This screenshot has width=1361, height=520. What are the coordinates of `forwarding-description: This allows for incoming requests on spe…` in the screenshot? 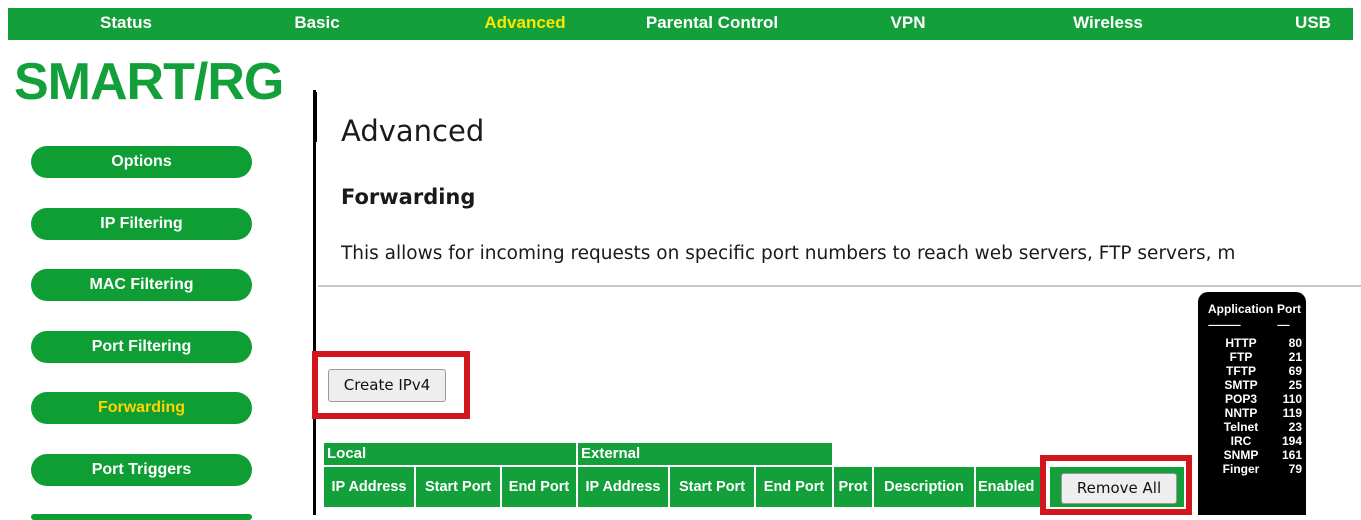 It's located at (788, 253).